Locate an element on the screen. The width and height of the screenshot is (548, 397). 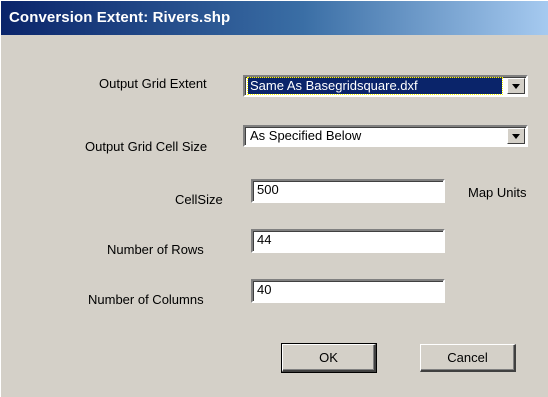
number-of-rows-label: Number of Rows is located at coordinates (155, 249).